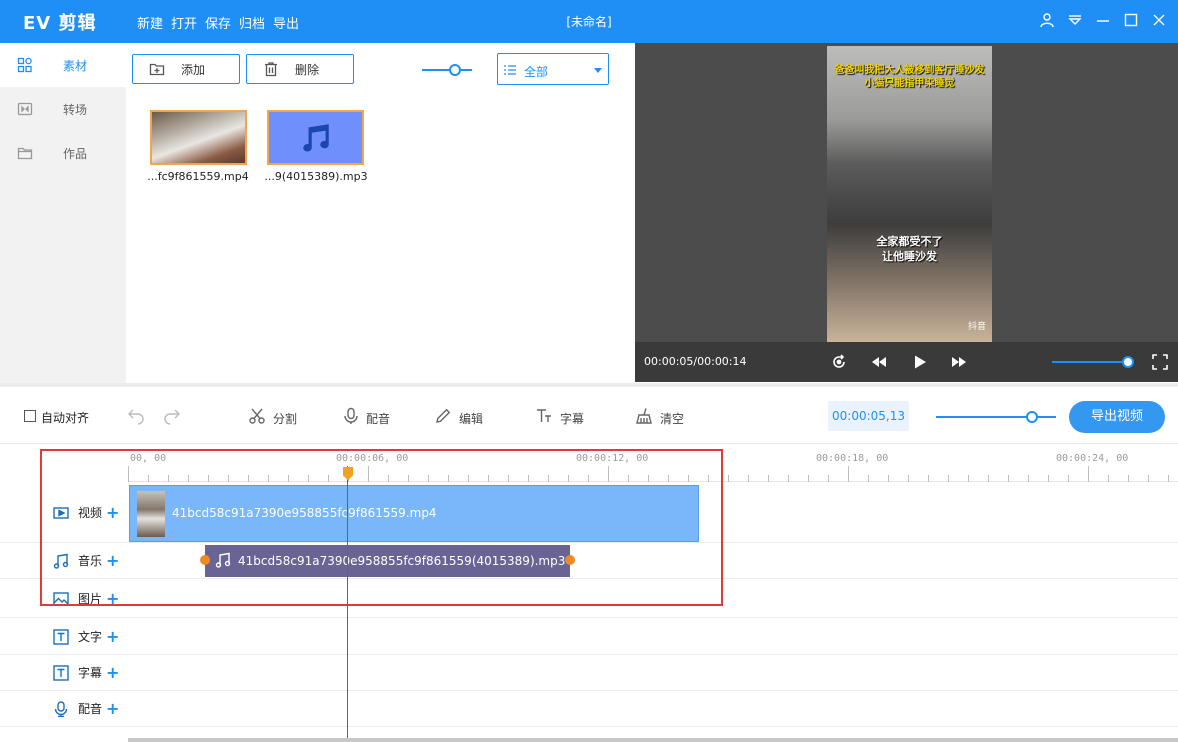  Describe the element at coordinates (315, 137) in the screenshot. I see `media-thumb-audio` at that location.